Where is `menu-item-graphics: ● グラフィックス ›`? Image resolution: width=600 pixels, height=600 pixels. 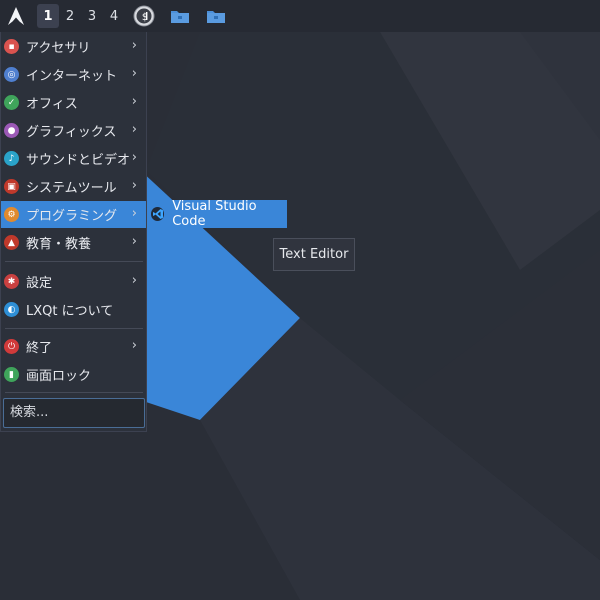 menu-item-graphics: ● グラフィックス › is located at coordinates (73, 130).